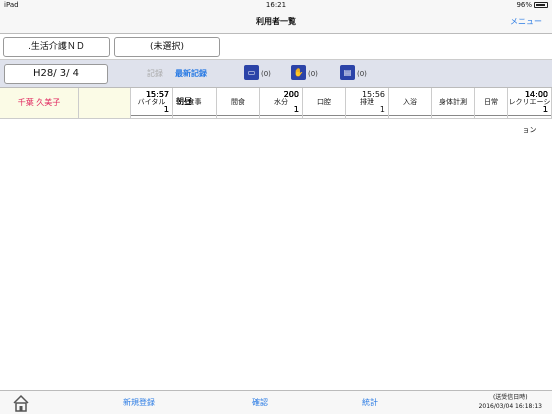 The height and width of the screenshot is (414, 552). What do you see at coordinates (167, 47) in the screenshot?
I see `subgroup-selector: (未選択)` at bounding box center [167, 47].